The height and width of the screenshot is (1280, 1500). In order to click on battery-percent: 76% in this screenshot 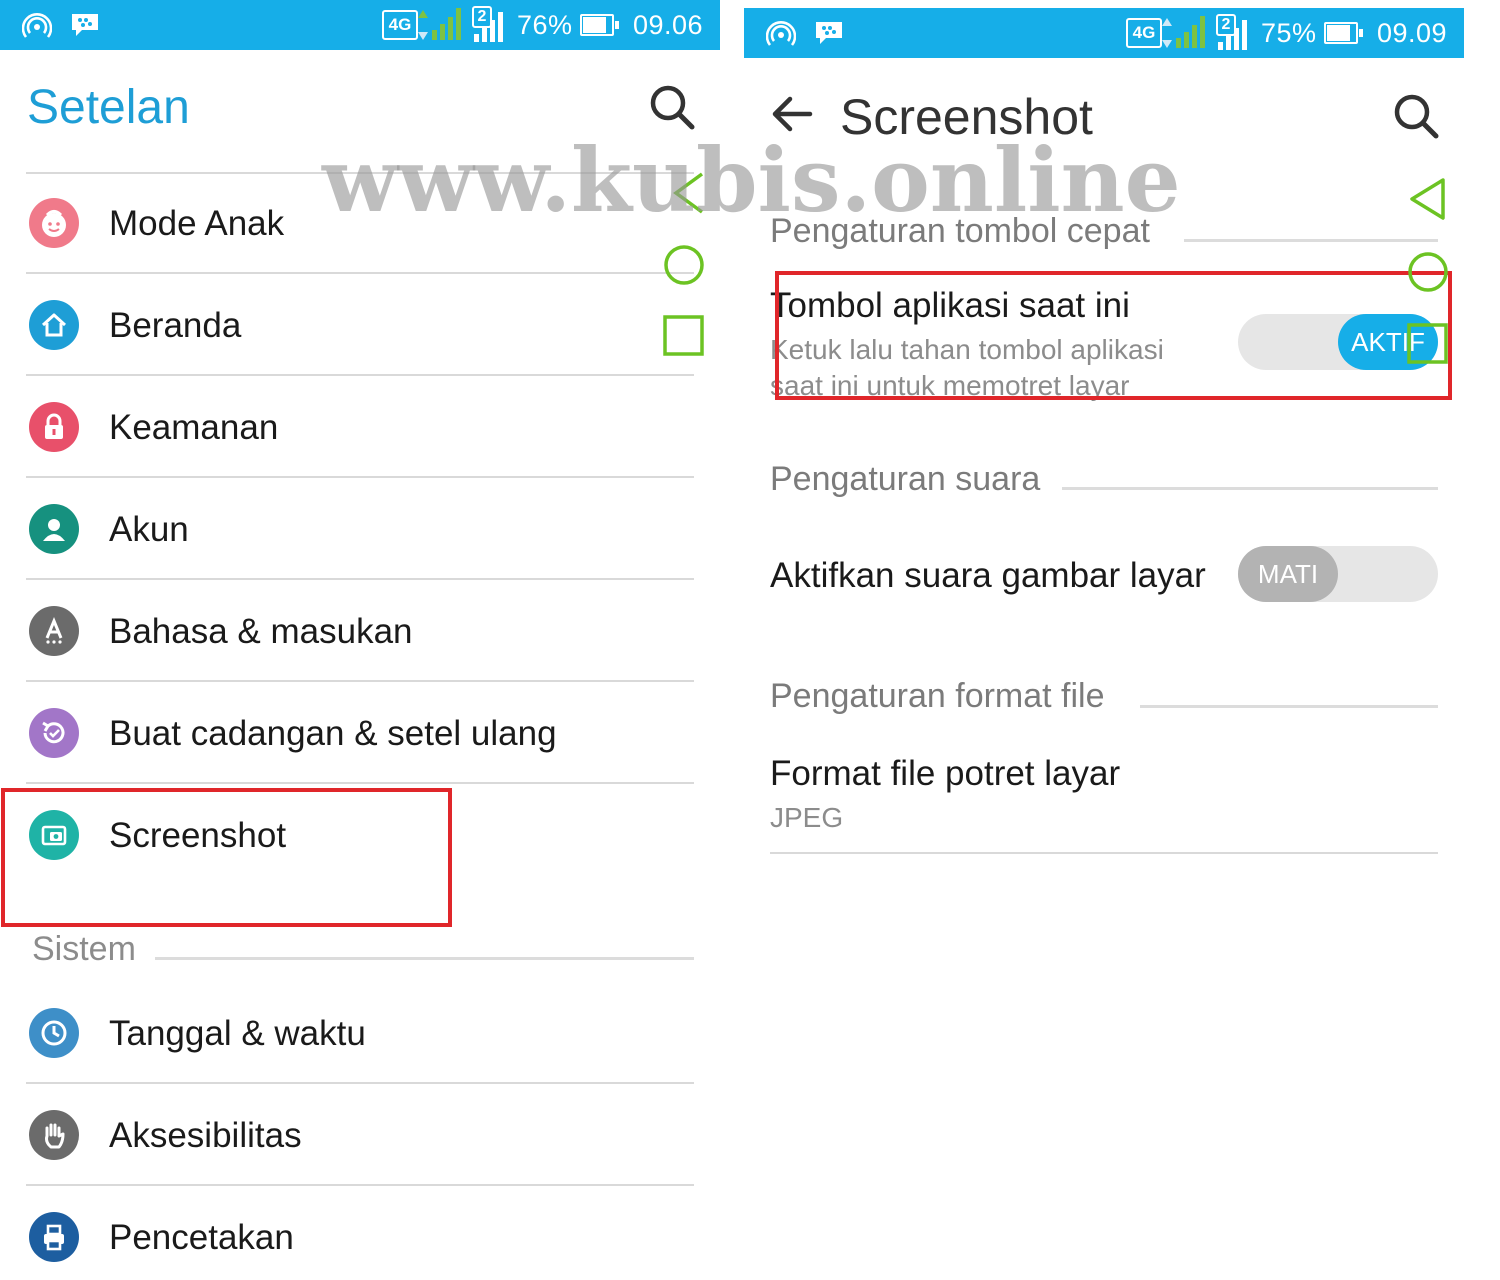, I will do `click(545, 25)`.